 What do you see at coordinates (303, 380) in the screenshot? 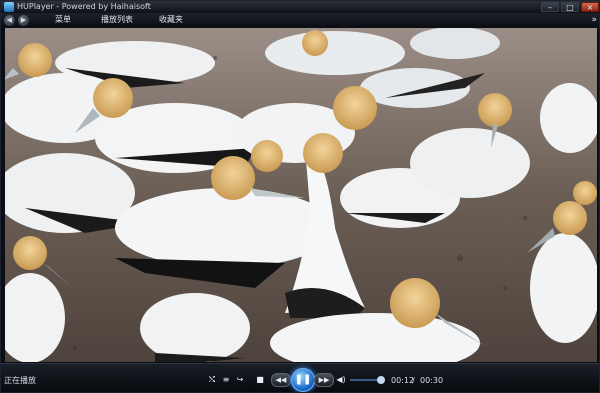
I see `play-pause-button: ❚❚` at bounding box center [303, 380].